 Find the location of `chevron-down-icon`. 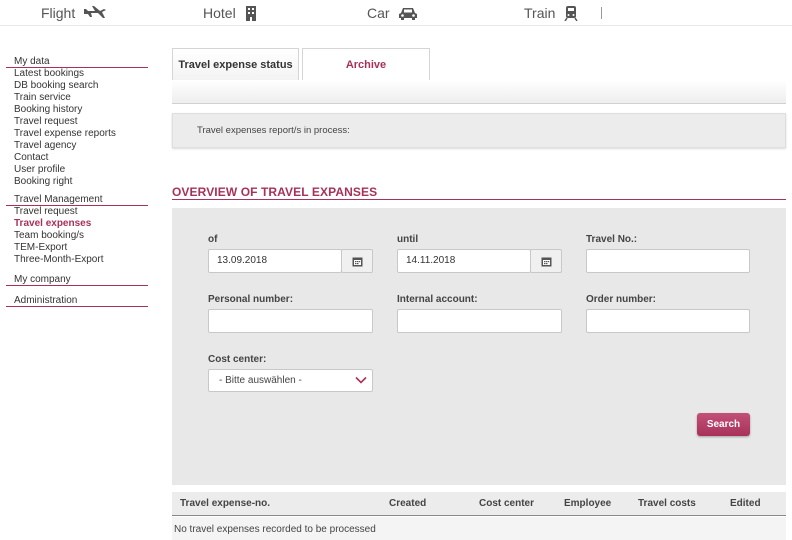

chevron-down-icon is located at coordinates (361, 384).